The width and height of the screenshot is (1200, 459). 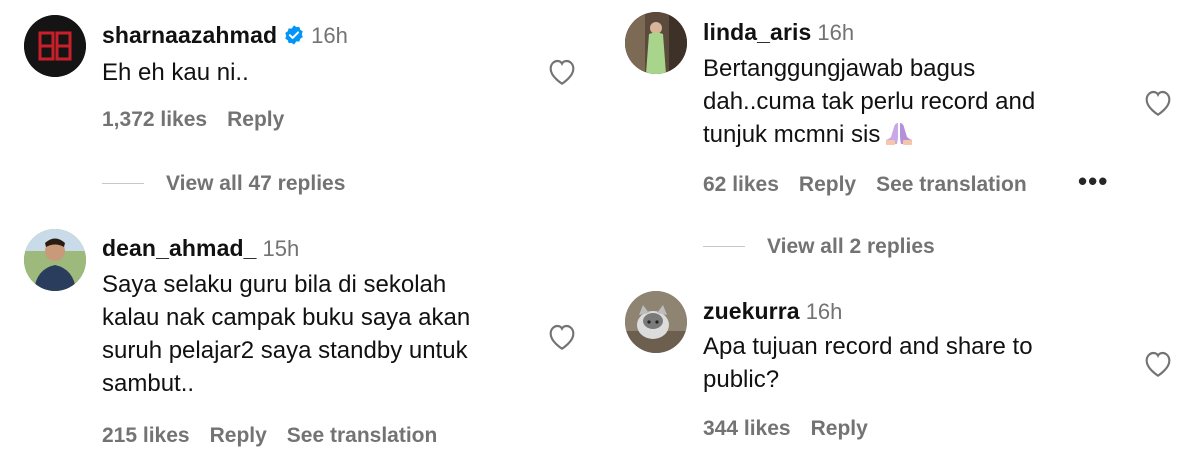 I want to click on comment-text-line: Saya selaku guru bila di sekolah, so click(x=274, y=284).